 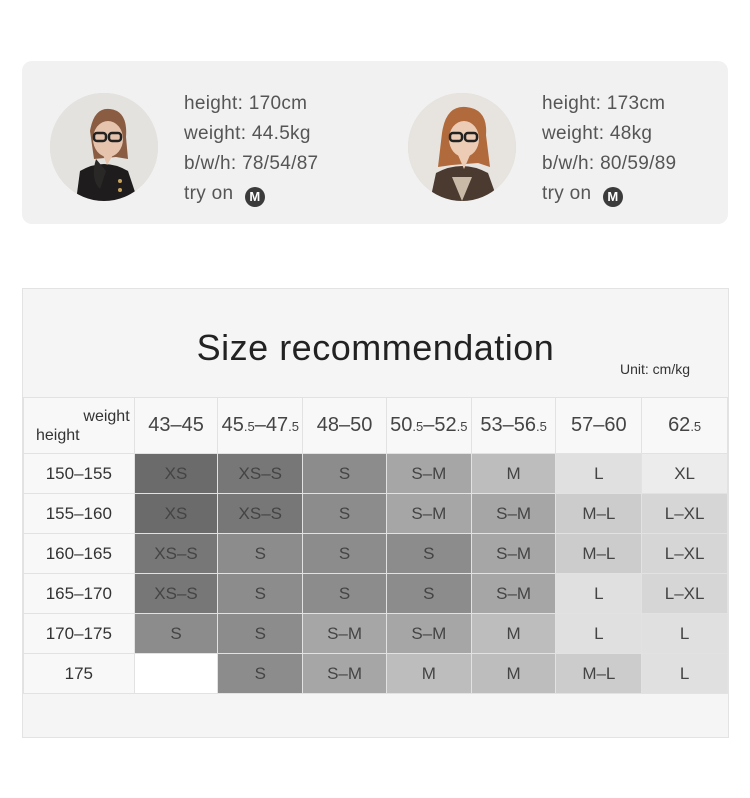 I want to click on model-2-avatar, so click(x=462, y=147).